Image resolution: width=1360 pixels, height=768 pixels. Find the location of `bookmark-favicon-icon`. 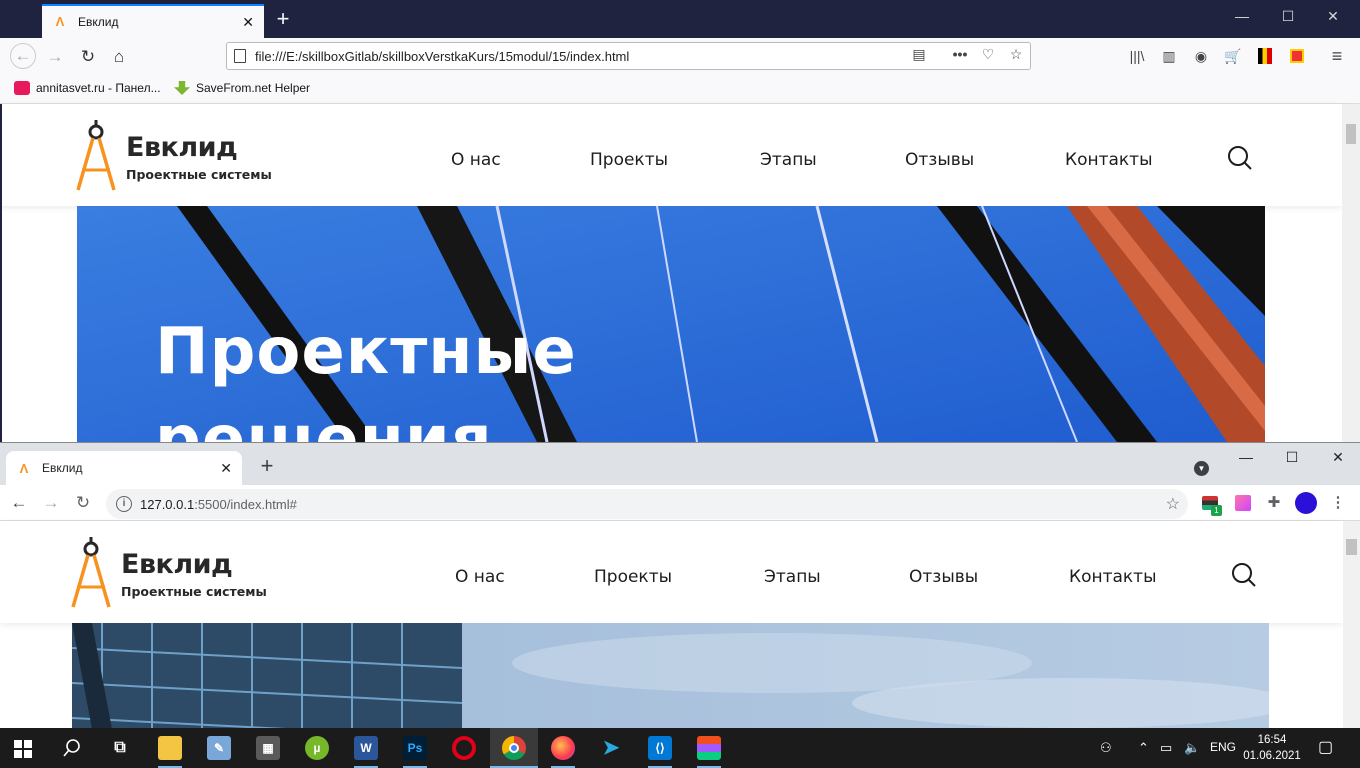

bookmark-favicon-icon is located at coordinates (22, 88).